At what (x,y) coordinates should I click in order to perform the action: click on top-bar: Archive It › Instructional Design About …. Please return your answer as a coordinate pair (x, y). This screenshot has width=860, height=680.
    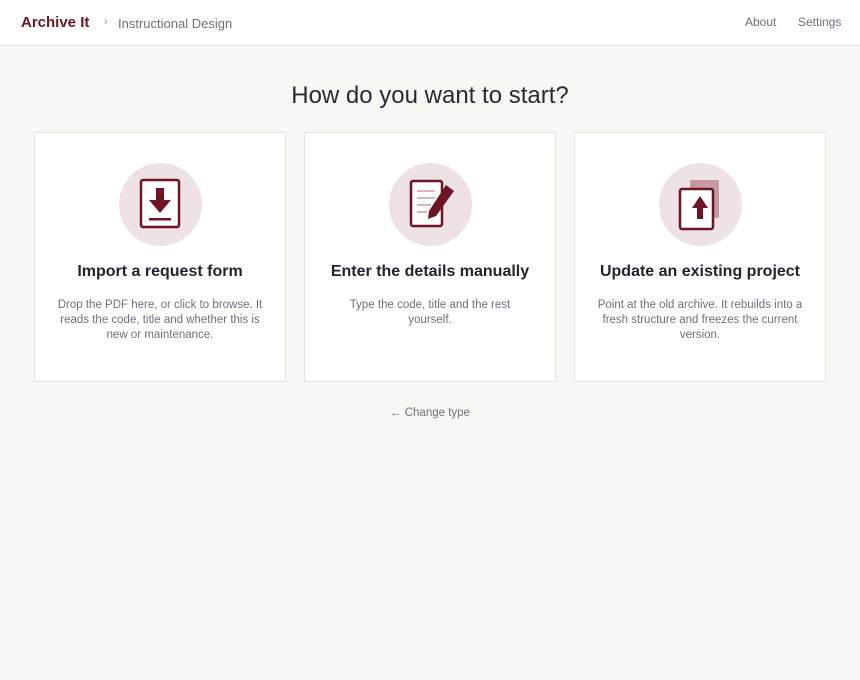
    Looking at the image, I should click on (430, 23).